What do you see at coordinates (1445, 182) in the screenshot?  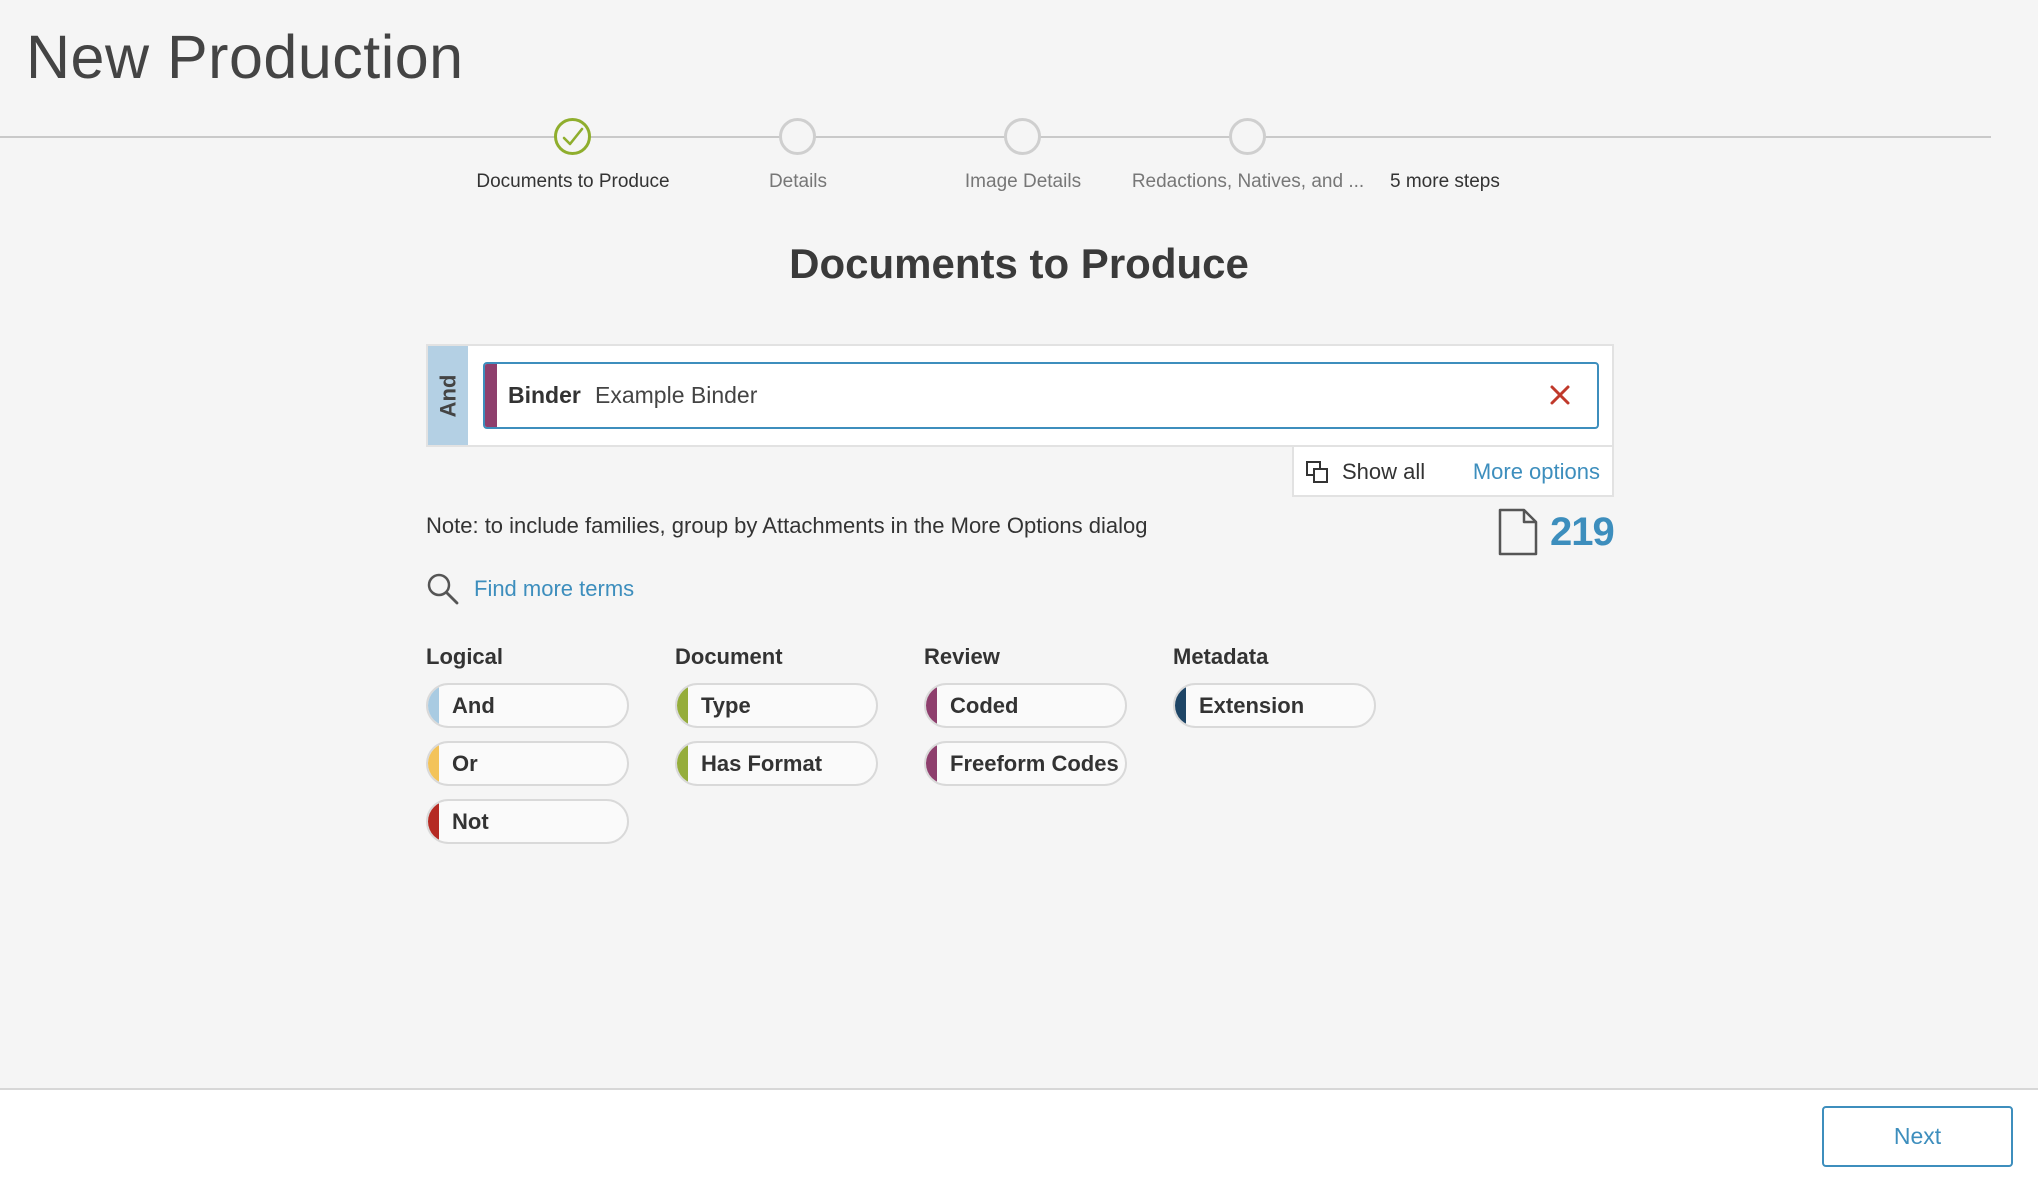 I see `more-steps-link: 5 more steps` at bounding box center [1445, 182].